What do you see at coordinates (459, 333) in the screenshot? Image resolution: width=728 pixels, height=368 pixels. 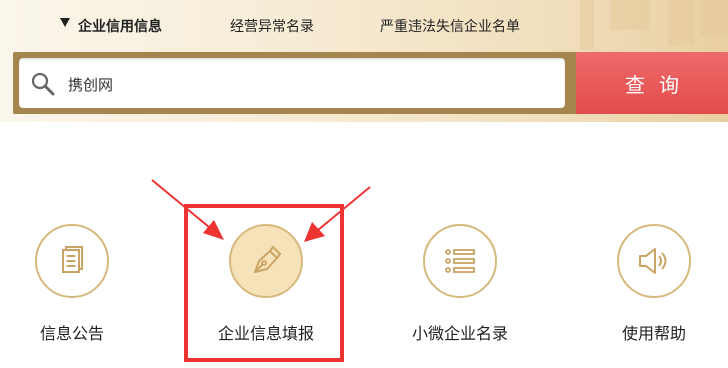 I see `service-label: 小微企业名录` at bounding box center [459, 333].